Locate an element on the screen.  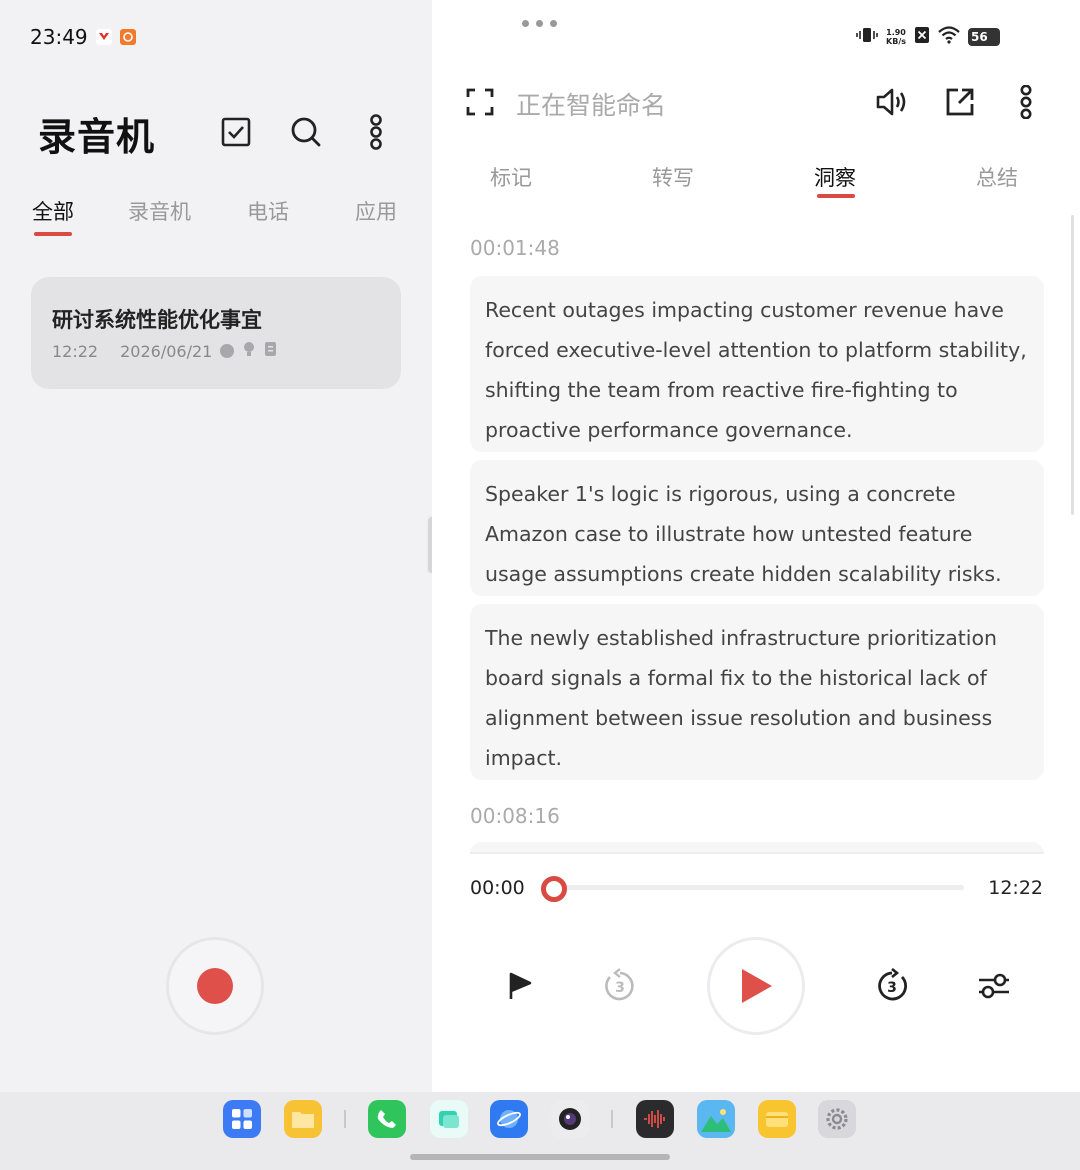
app-title: 录音机 is located at coordinates (97, 137).